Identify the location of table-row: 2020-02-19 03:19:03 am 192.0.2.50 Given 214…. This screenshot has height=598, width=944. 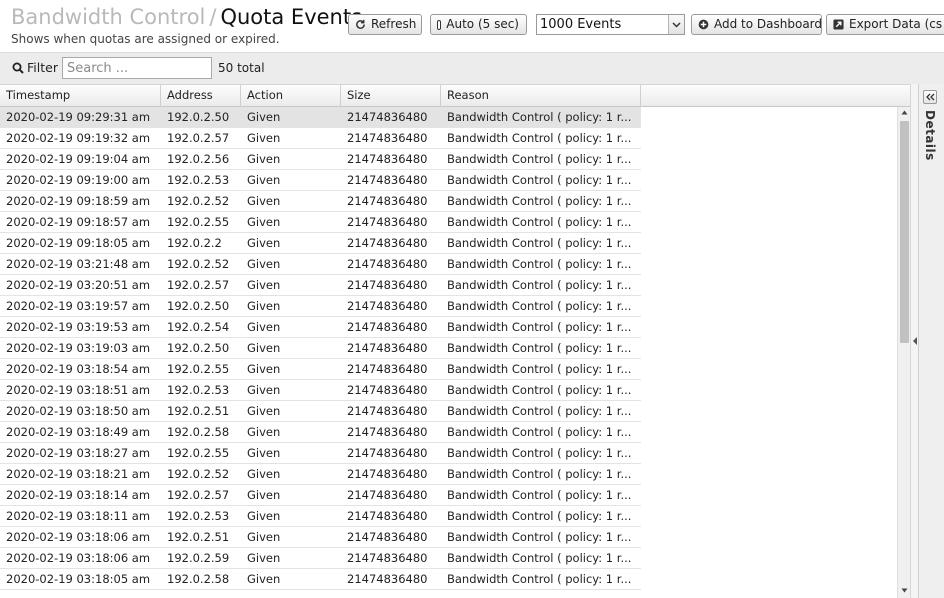
(320, 348).